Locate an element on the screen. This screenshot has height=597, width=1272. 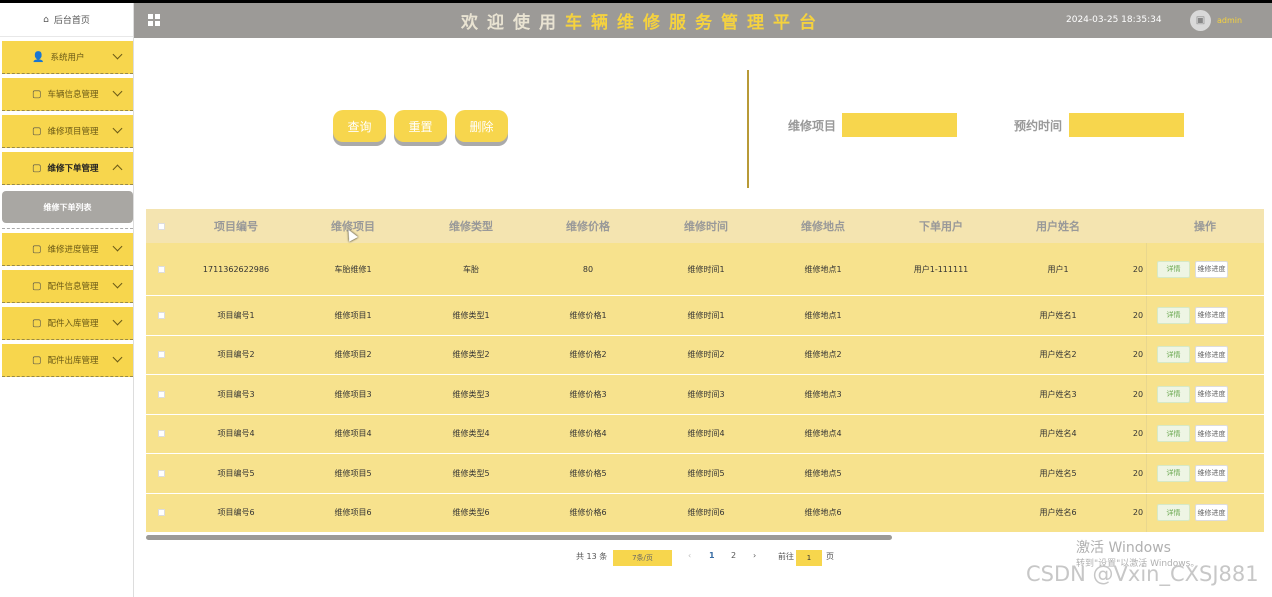
sidebar-item-parts-outbound: ▢ 配件出库管理 is located at coordinates (67, 360).